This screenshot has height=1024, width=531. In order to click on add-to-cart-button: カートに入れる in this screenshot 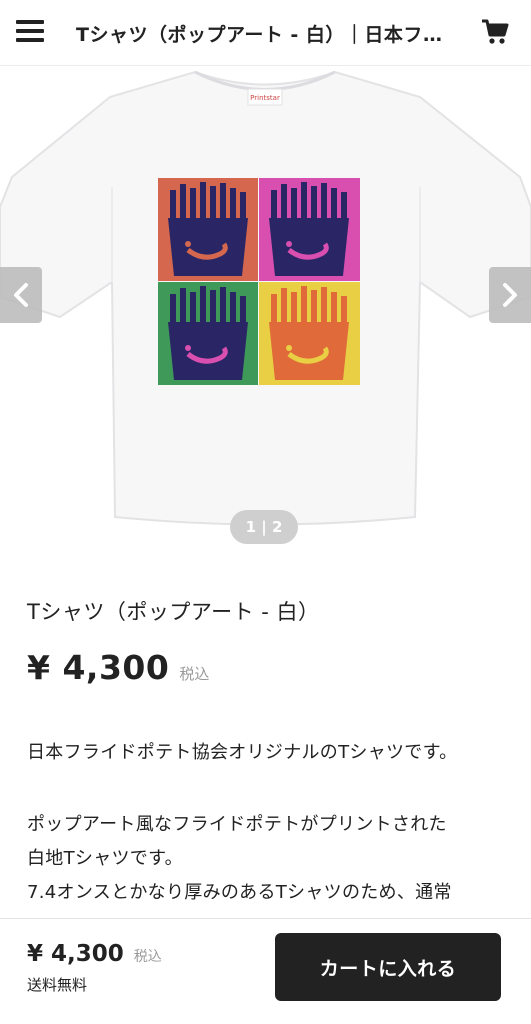, I will do `click(388, 967)`.